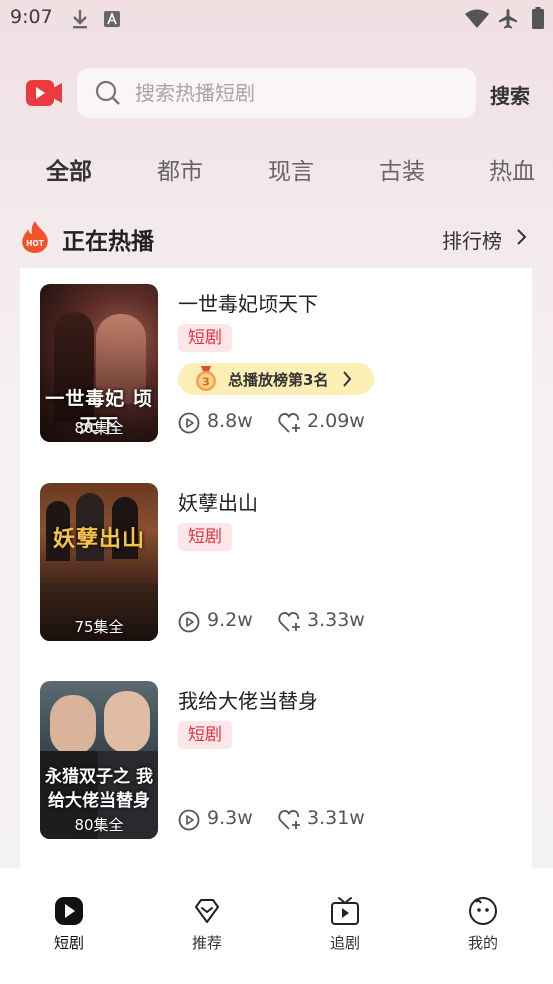 The image size is (553, 984). What do you see at coordinates (230, 421) in the screenshot?
I see `play-count-value: 8.8w` at bounding box center [230, 421].